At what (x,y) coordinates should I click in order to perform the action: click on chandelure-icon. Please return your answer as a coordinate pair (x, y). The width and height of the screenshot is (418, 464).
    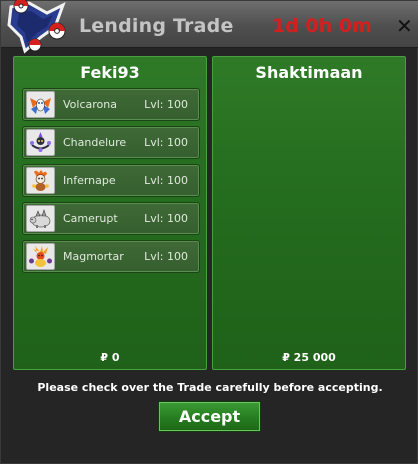
    Looking at the image, I should click on (40, 142).